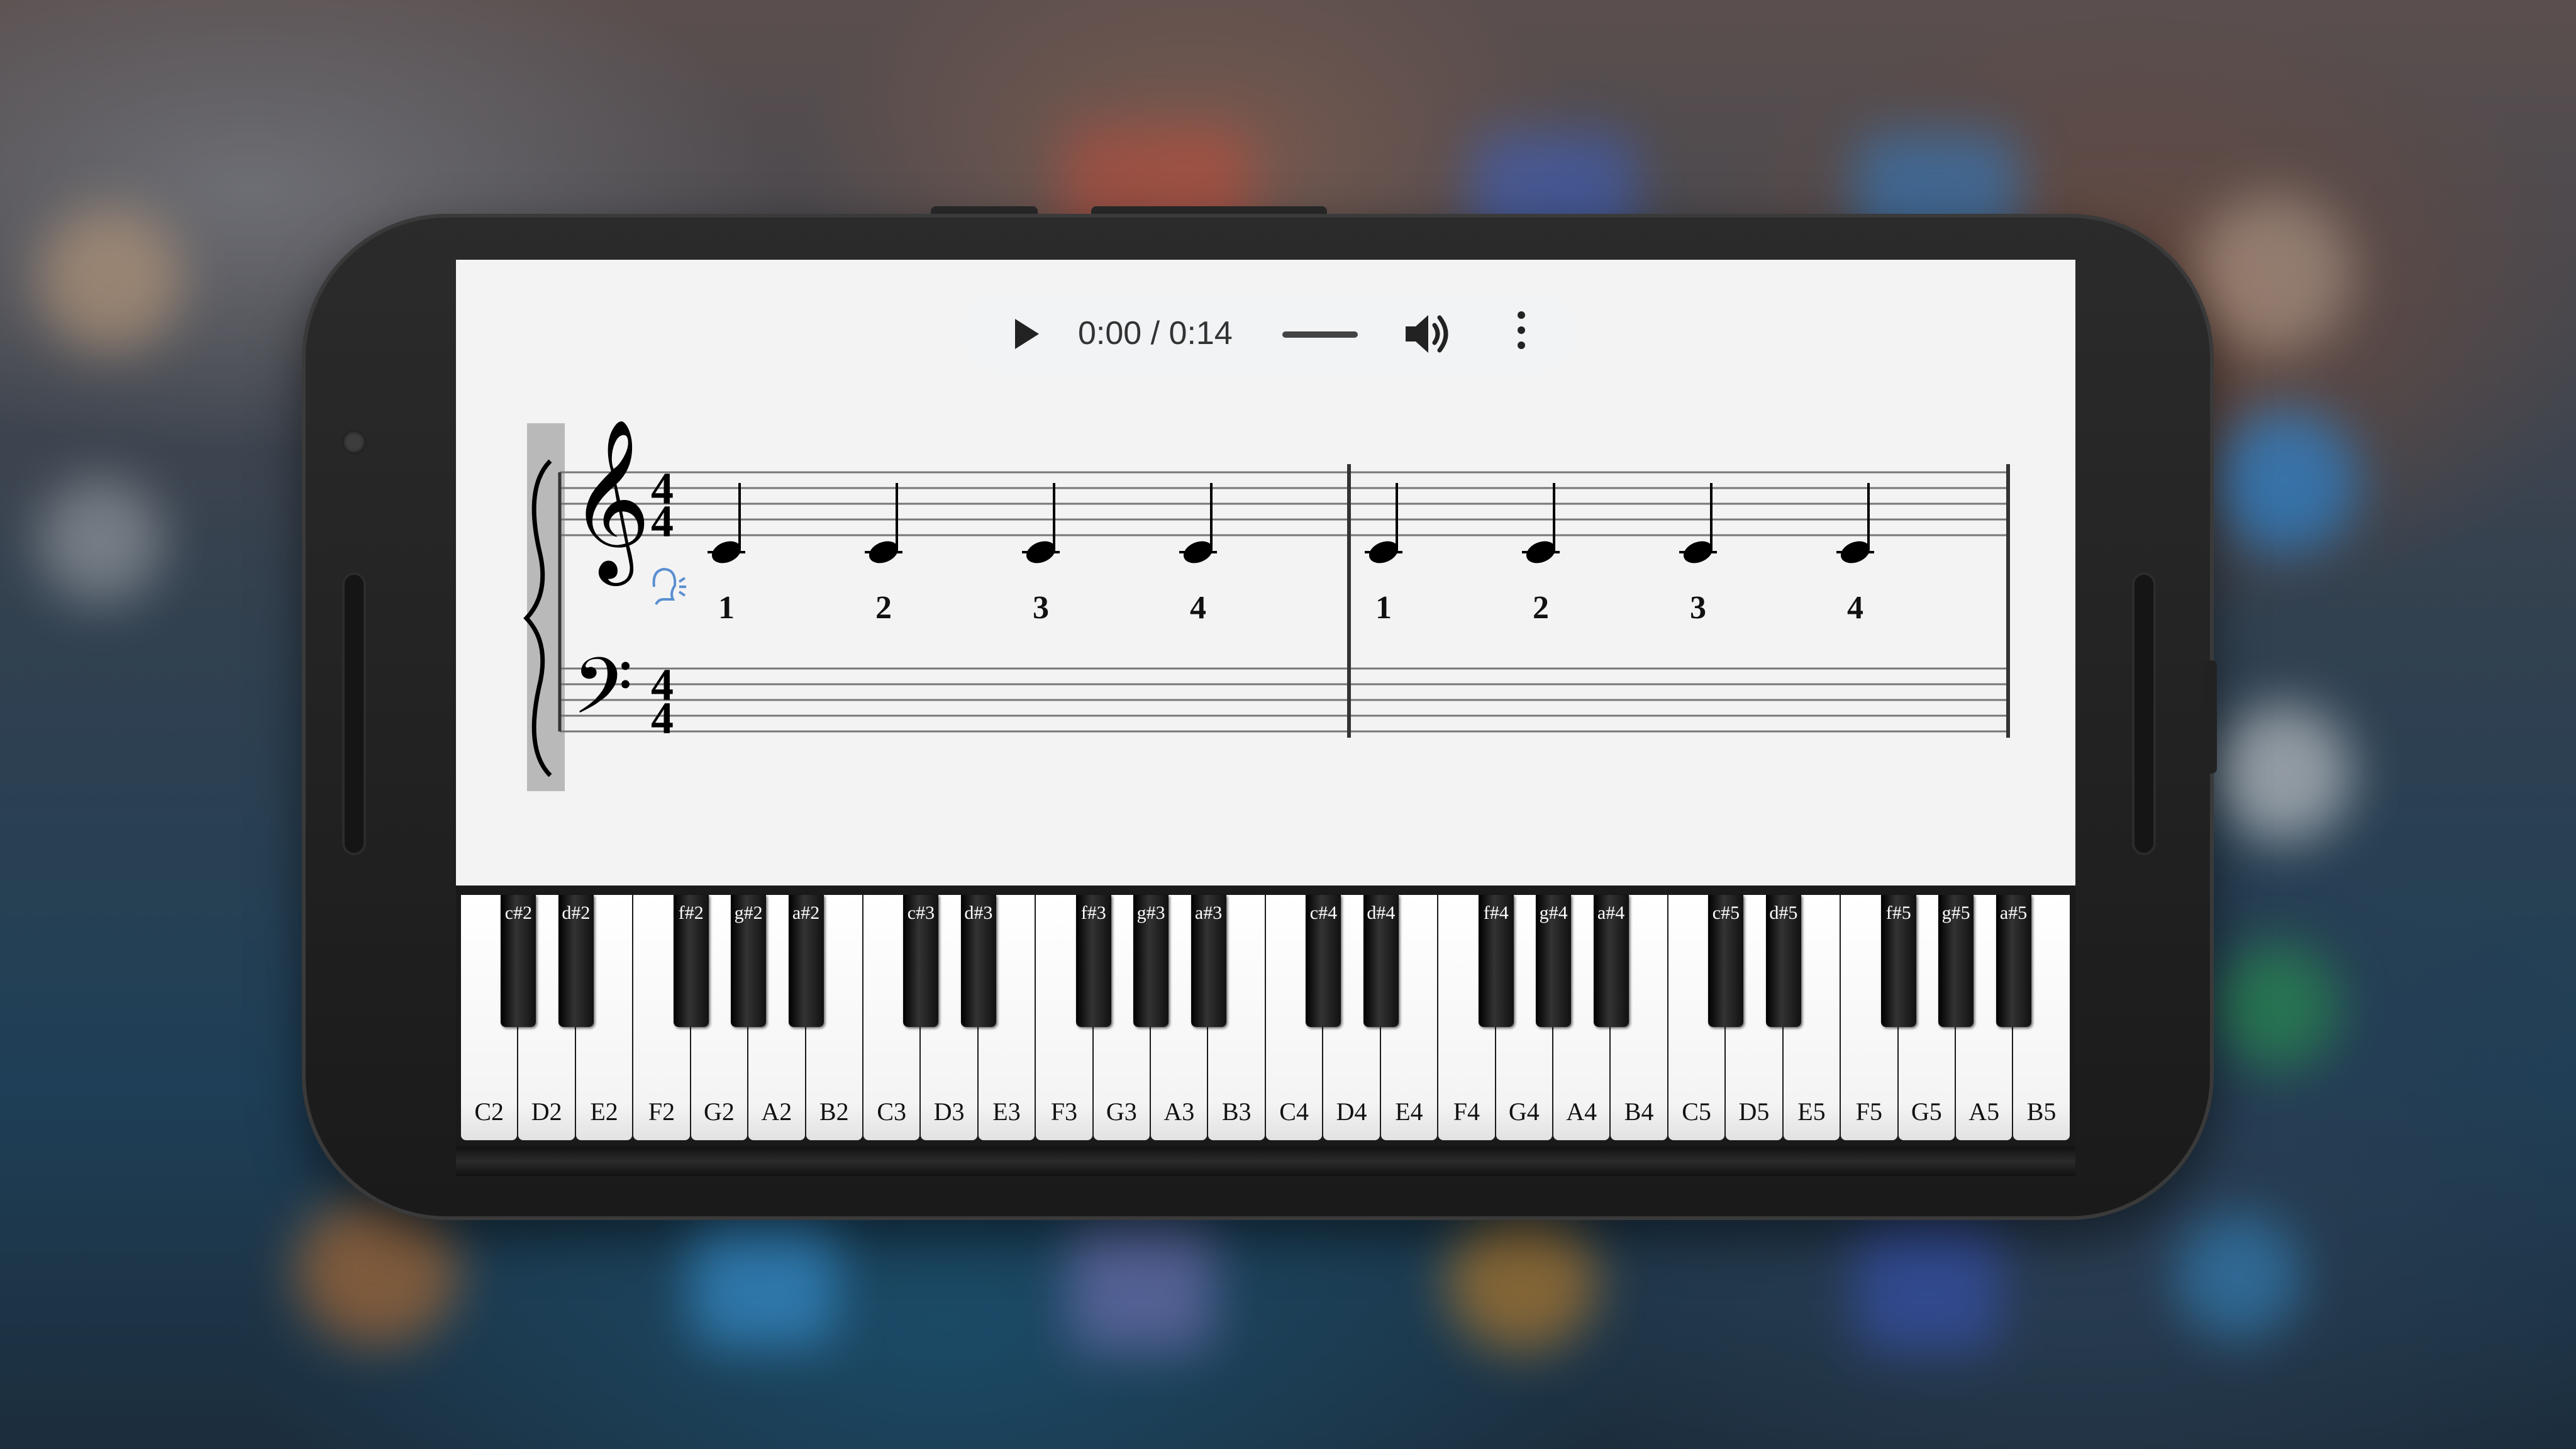 The height and width of the screenshot is (1449, 2576). What do you see at coordinates (1611, 961) in the screenshot?
I see `piano-key-a-sharp4: a#4` at bounding box center [1611, 961].